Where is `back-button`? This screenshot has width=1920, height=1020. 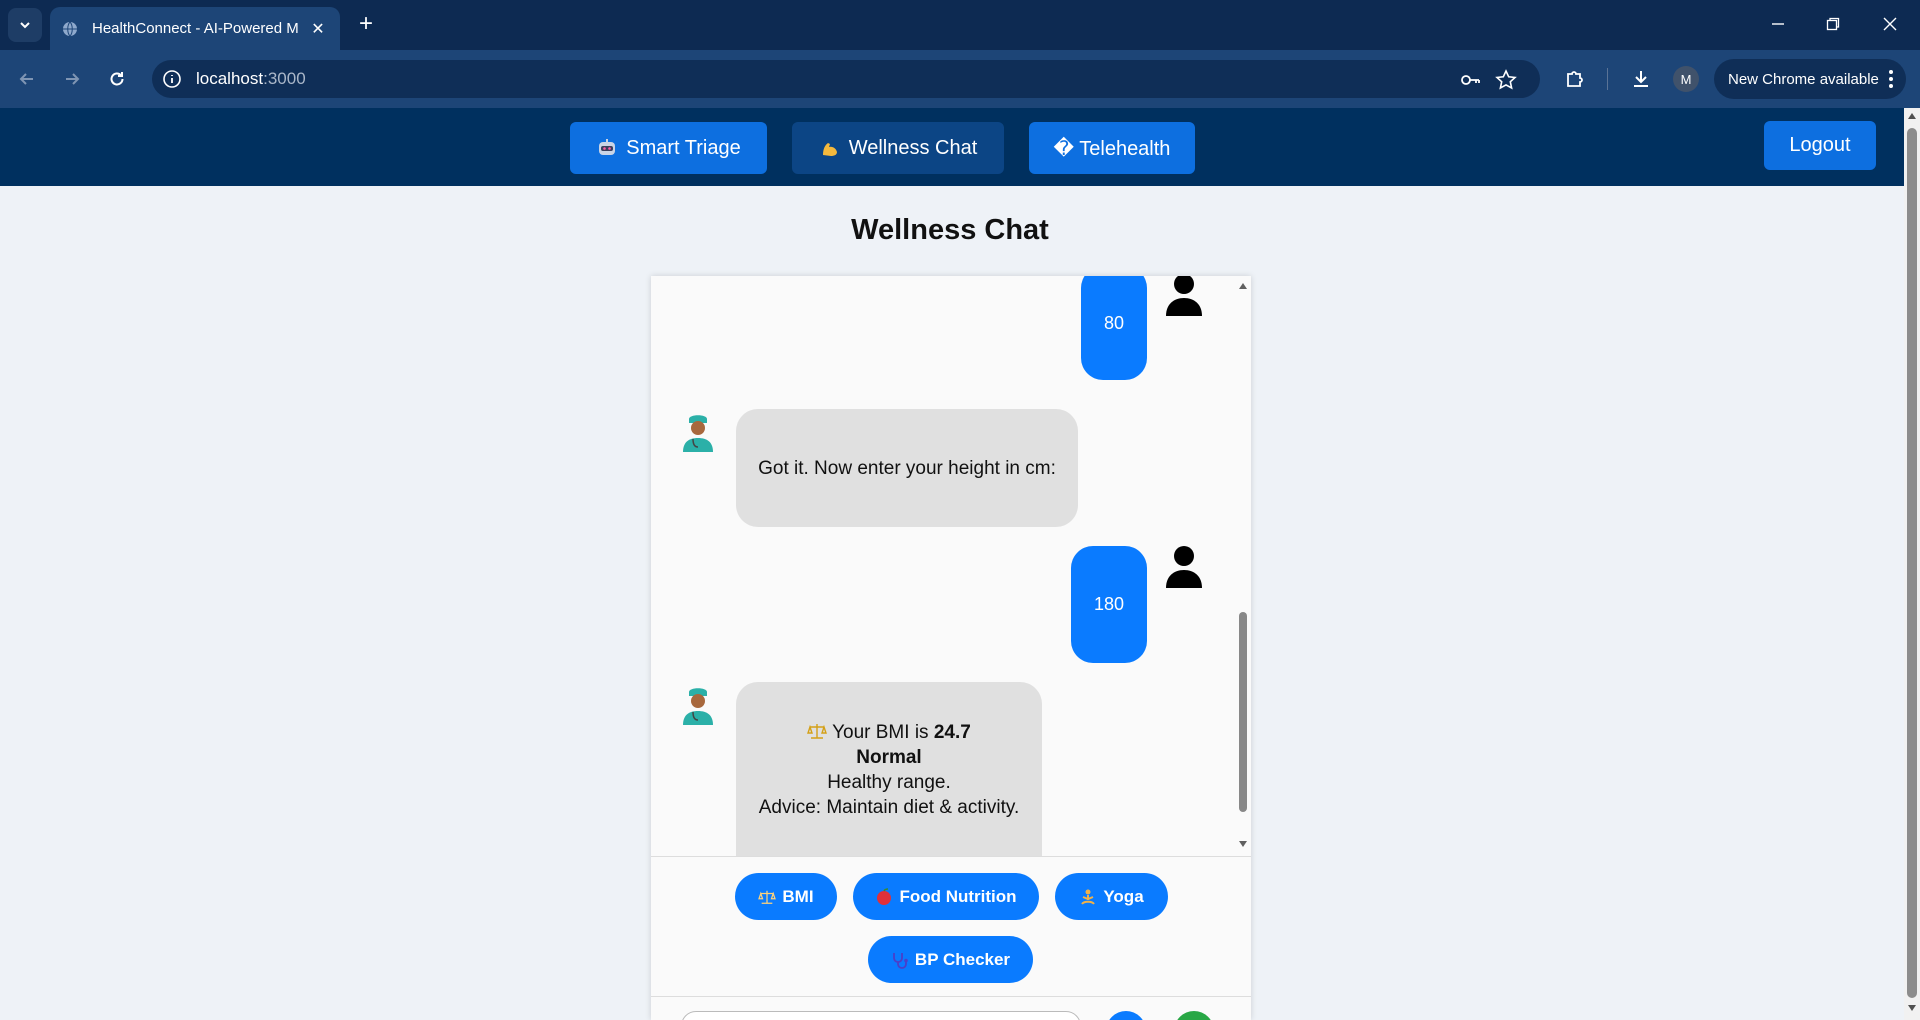
back-button is located at coordinates (27, 79).